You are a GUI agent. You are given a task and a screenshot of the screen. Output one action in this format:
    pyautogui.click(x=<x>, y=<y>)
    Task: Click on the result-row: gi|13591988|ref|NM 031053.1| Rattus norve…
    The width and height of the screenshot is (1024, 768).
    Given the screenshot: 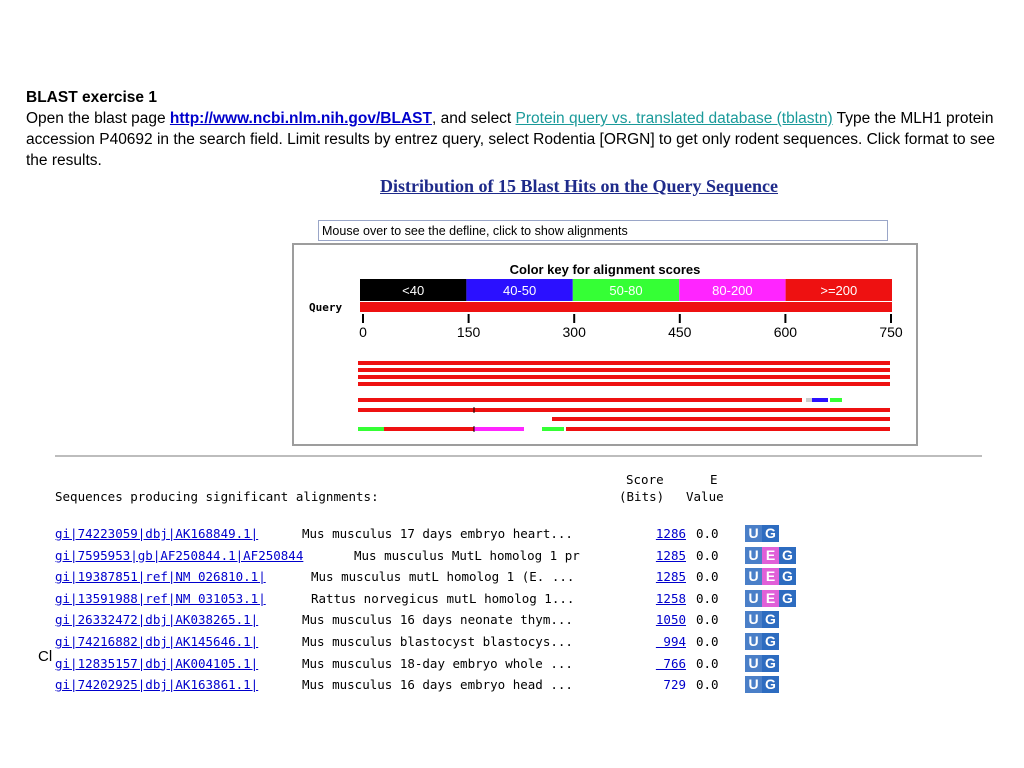 What is the action you would take?
    pyautogui.click(x=425, y=599)
    